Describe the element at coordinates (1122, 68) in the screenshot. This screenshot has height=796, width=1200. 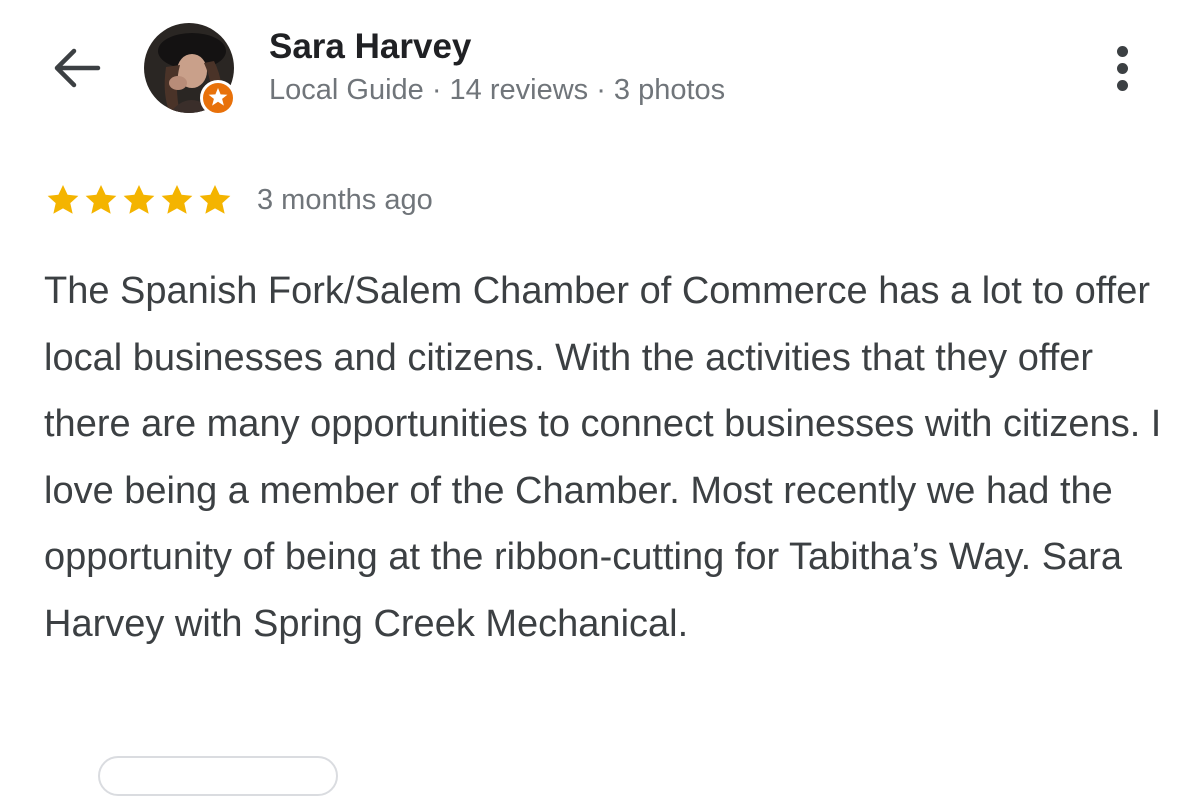
I see `more-options-button` at that location.